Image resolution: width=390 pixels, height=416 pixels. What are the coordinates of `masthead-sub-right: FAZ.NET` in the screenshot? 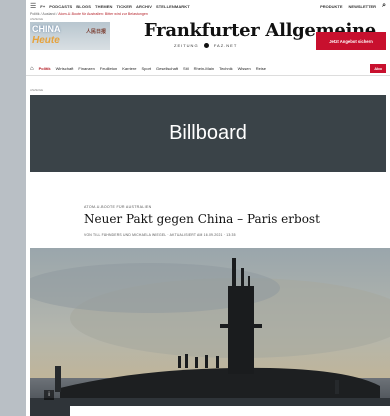 It's located at (225, 45).